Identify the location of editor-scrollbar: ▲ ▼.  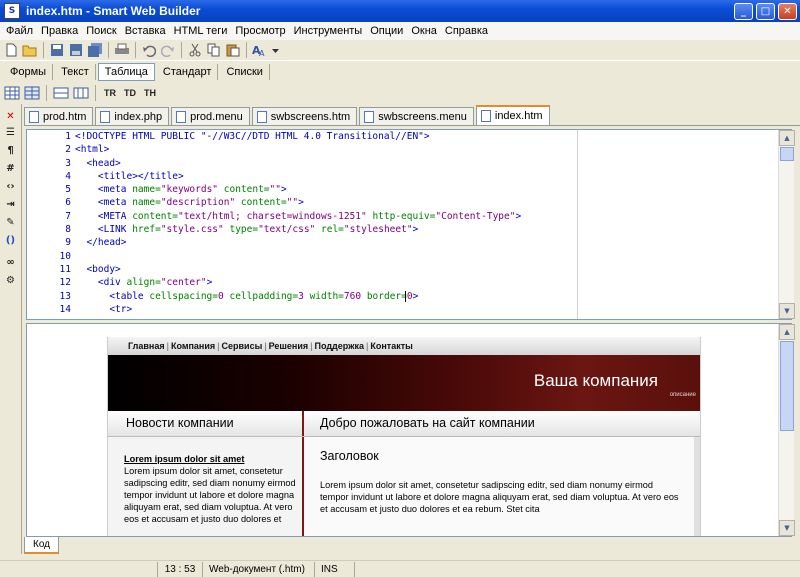
(786, 224).